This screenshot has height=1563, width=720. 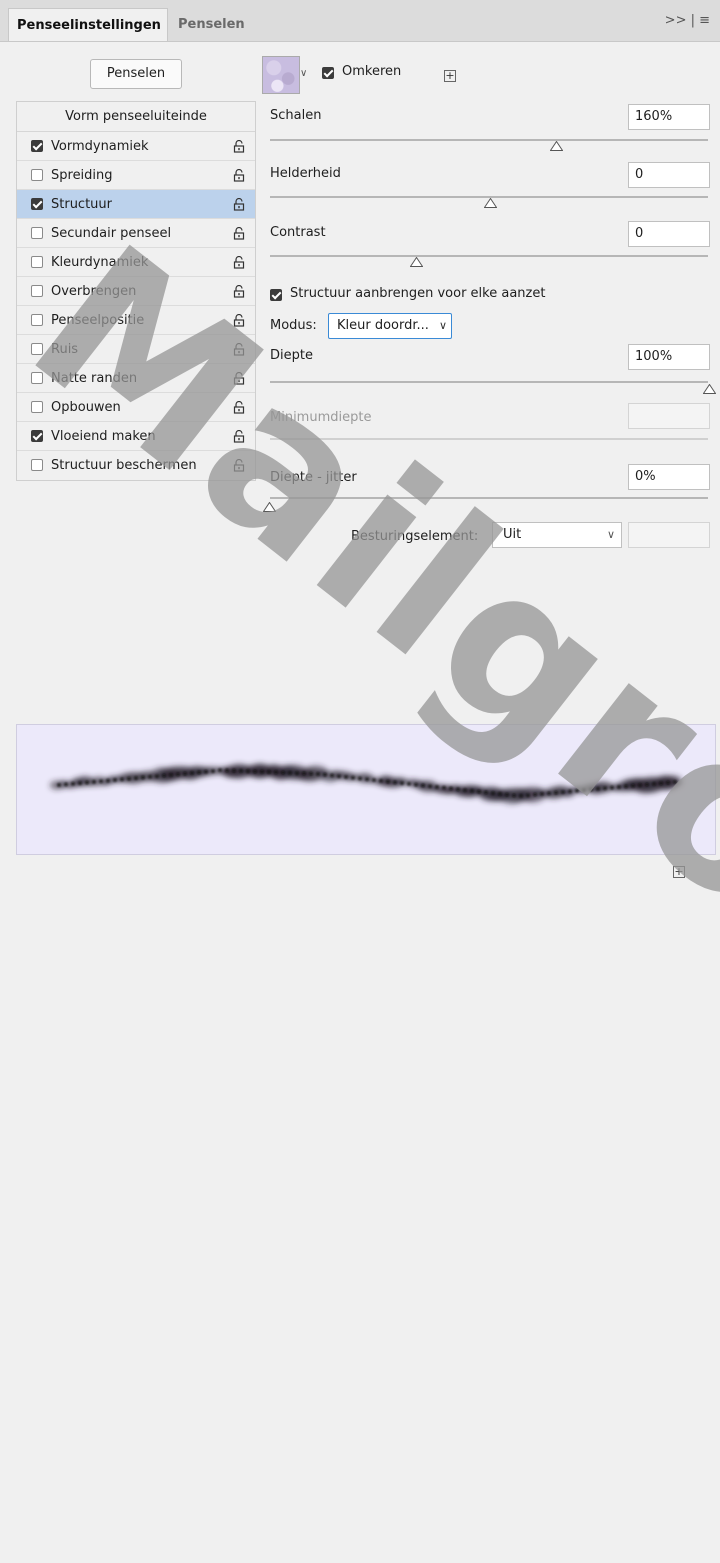 What do you see at coordinates (321, 417) in the screenshot?
I see `min-depth-label: Minimumdiepte` at bounding box center [321, 417].